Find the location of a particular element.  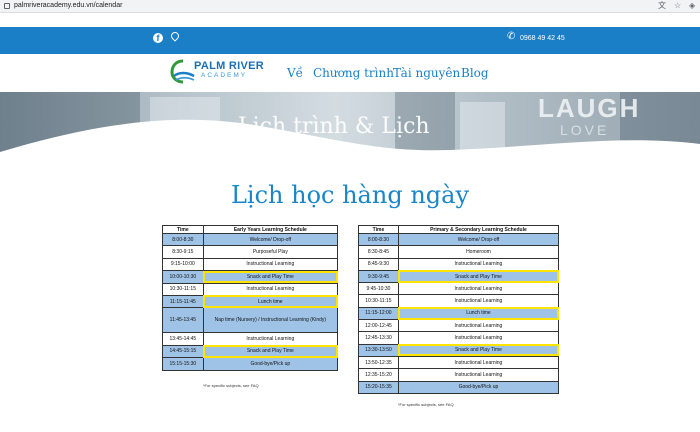

site-logo: PALM RIVER ACADEMY is located at coordinates (217, 73).